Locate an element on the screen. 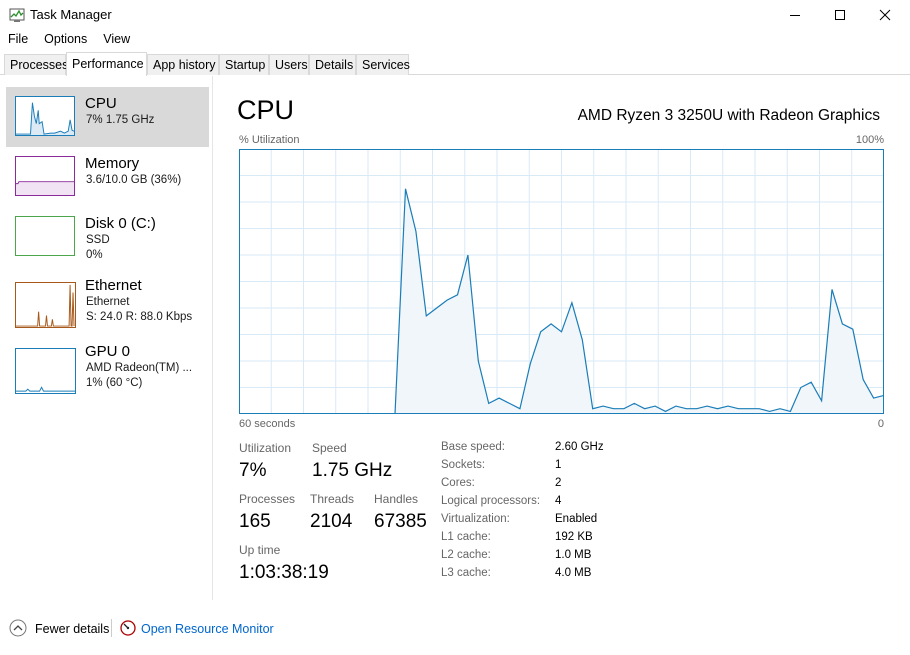  threads-value: 2104 is located at coordinates (331, 521).